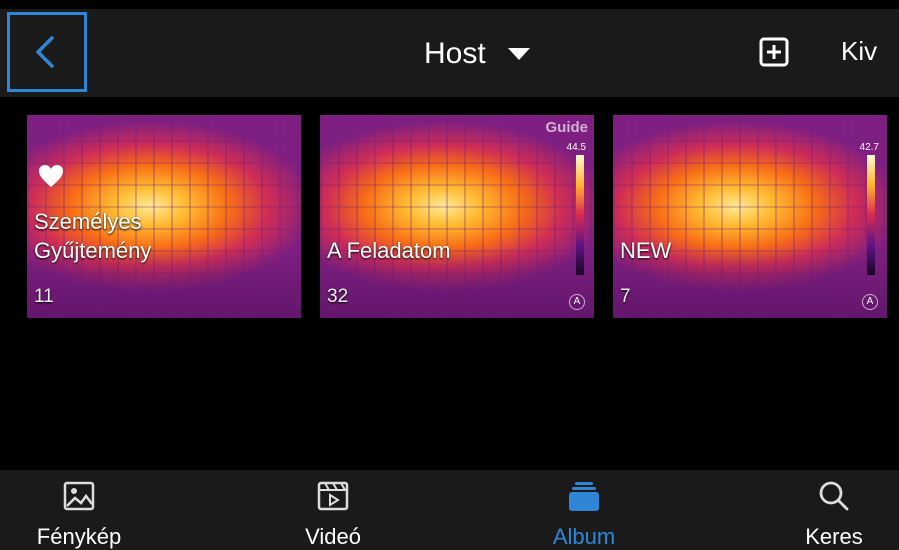  I want to click on album-name: NEW, so click(646, 250).